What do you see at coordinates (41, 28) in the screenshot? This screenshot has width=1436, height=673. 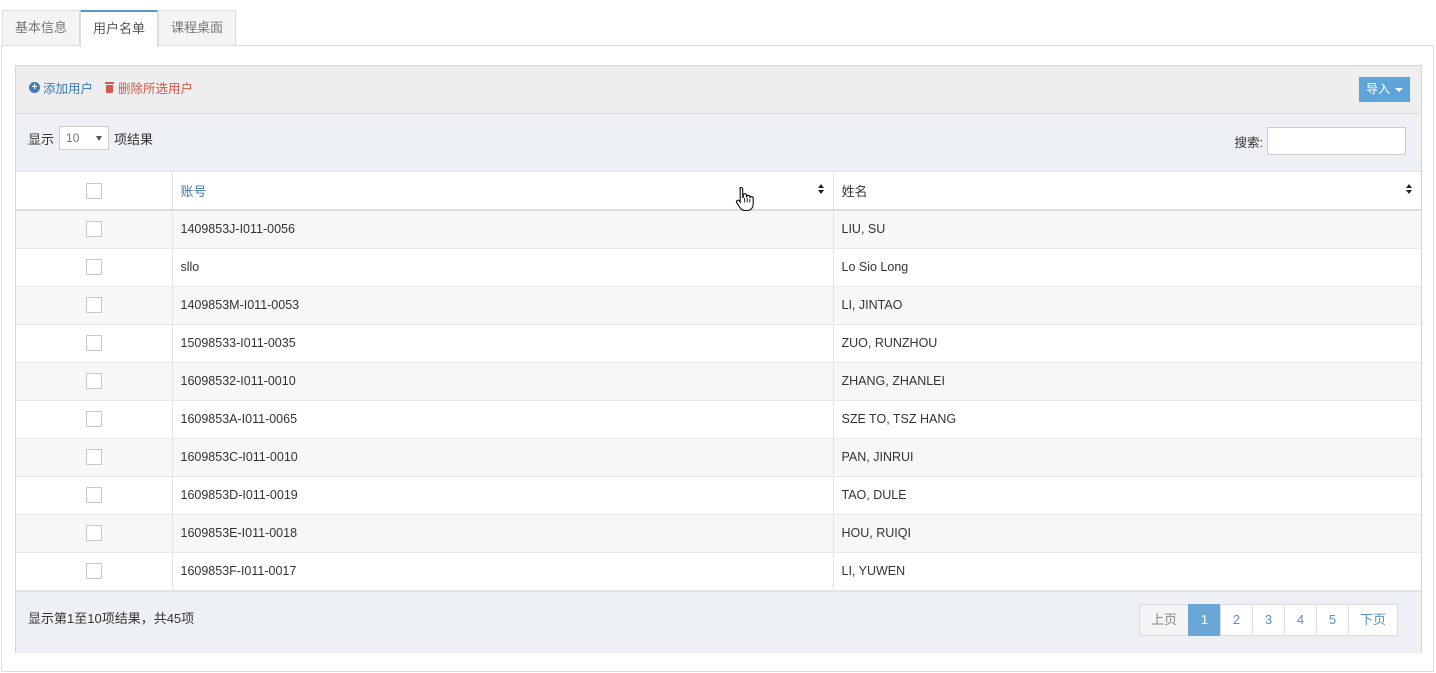 I see `tab-basic-info: 基本信息` at bounding box center [41, 28].